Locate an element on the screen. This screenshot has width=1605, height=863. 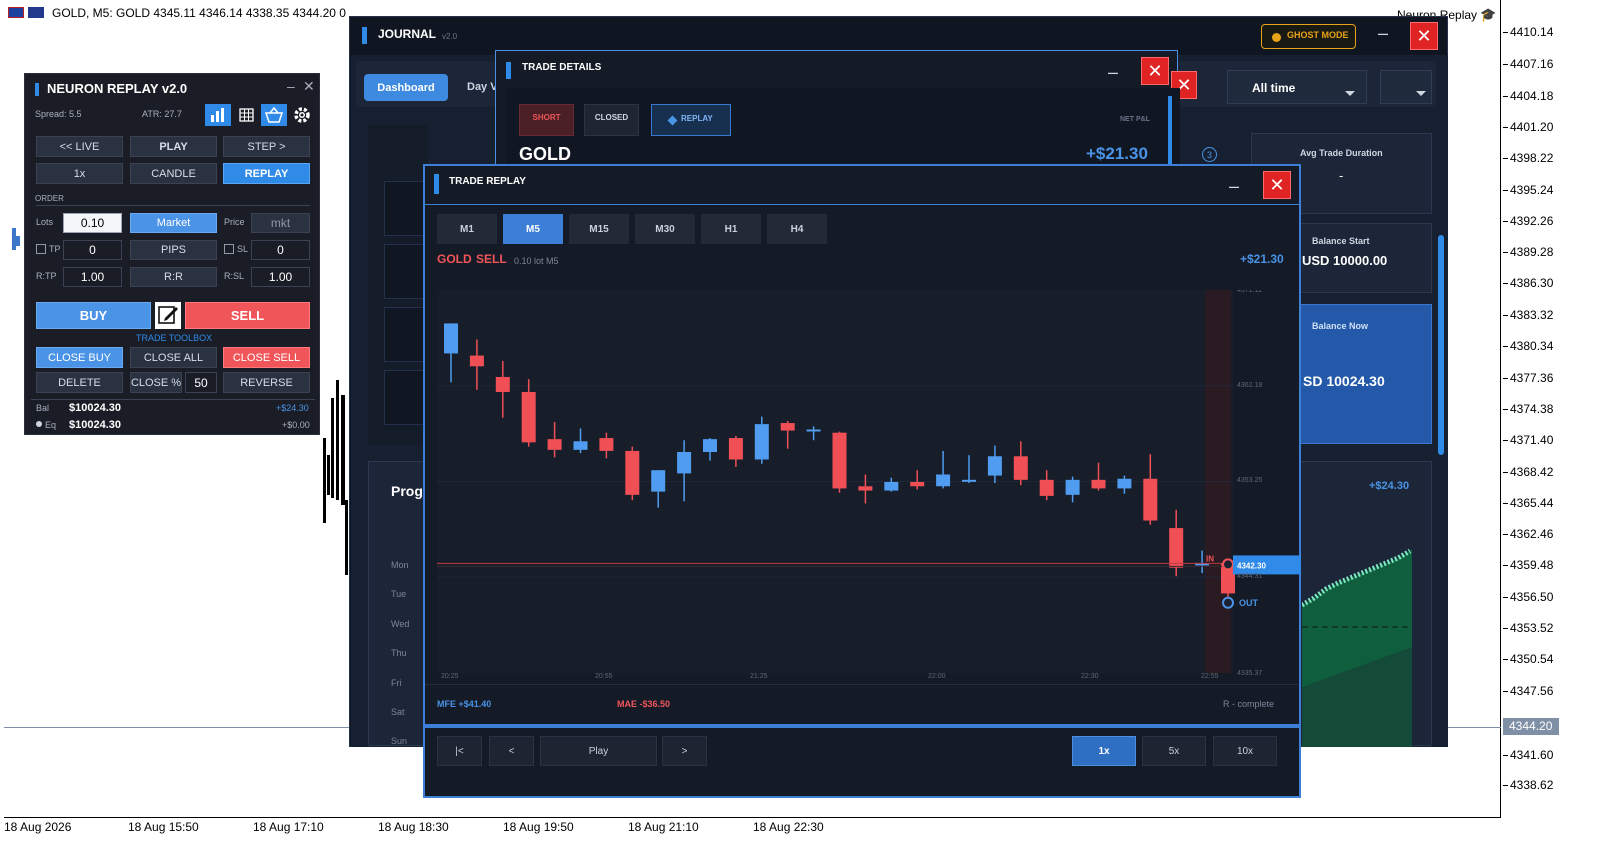
axis-price-label: 4353.25 is located at coordinates (1249, 480).